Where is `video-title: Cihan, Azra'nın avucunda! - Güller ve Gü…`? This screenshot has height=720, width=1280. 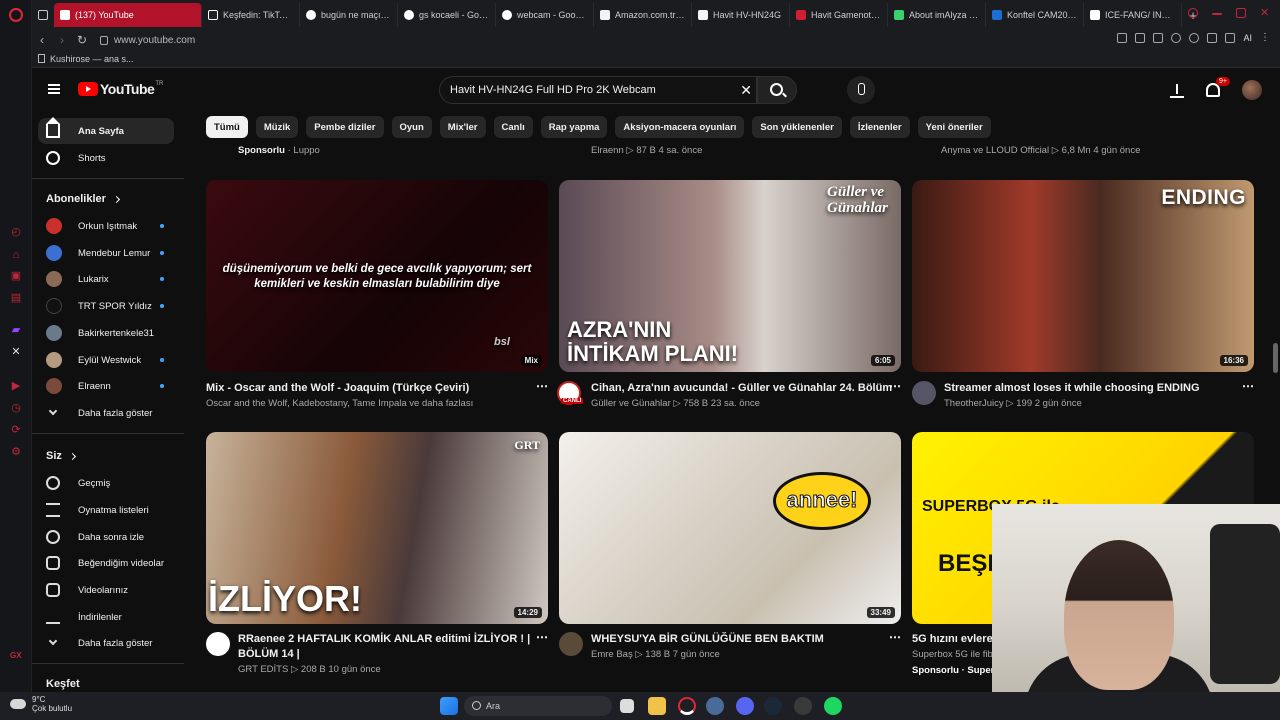
video-title: Cihan, Azra'nın avucunda! - Güller ve Gü… is located at coordinates (741, 388).